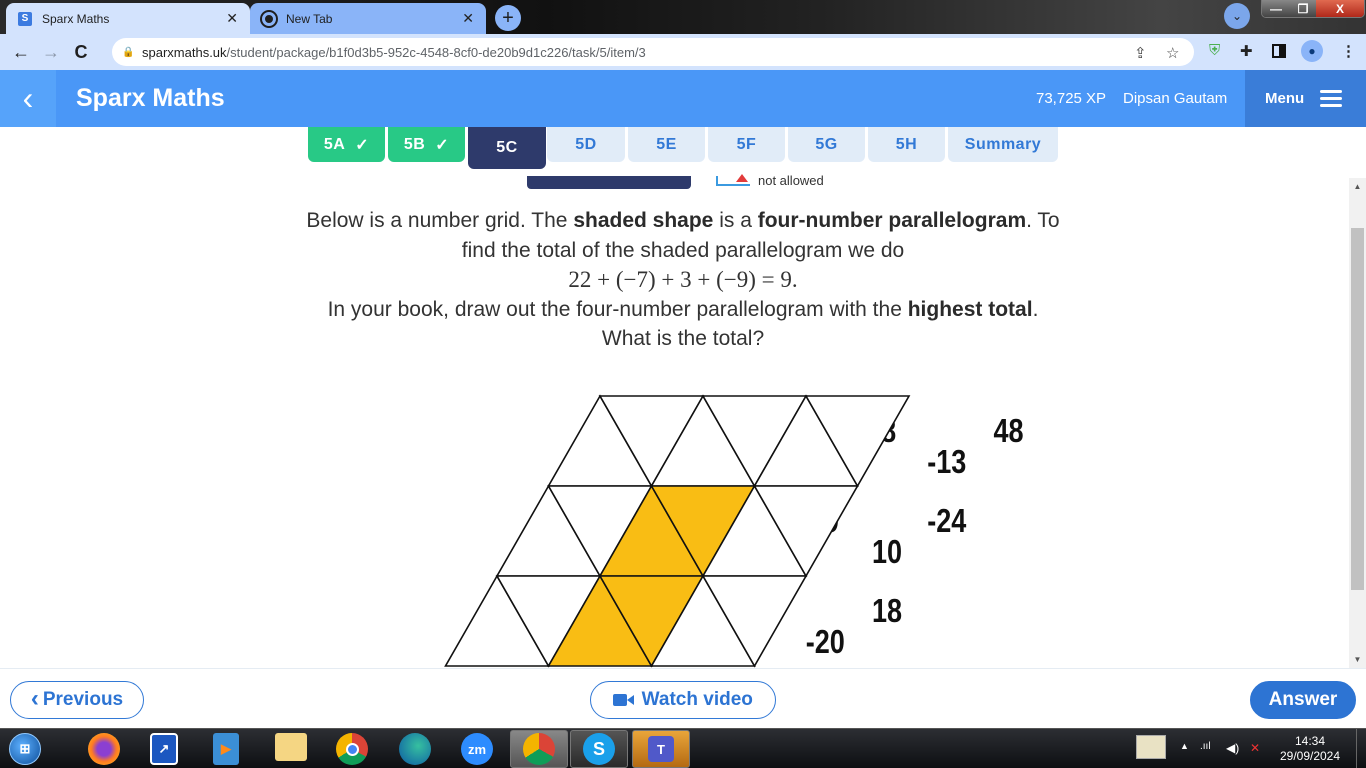  I want to click on grid-cell-value: -20, so click(825, 642).